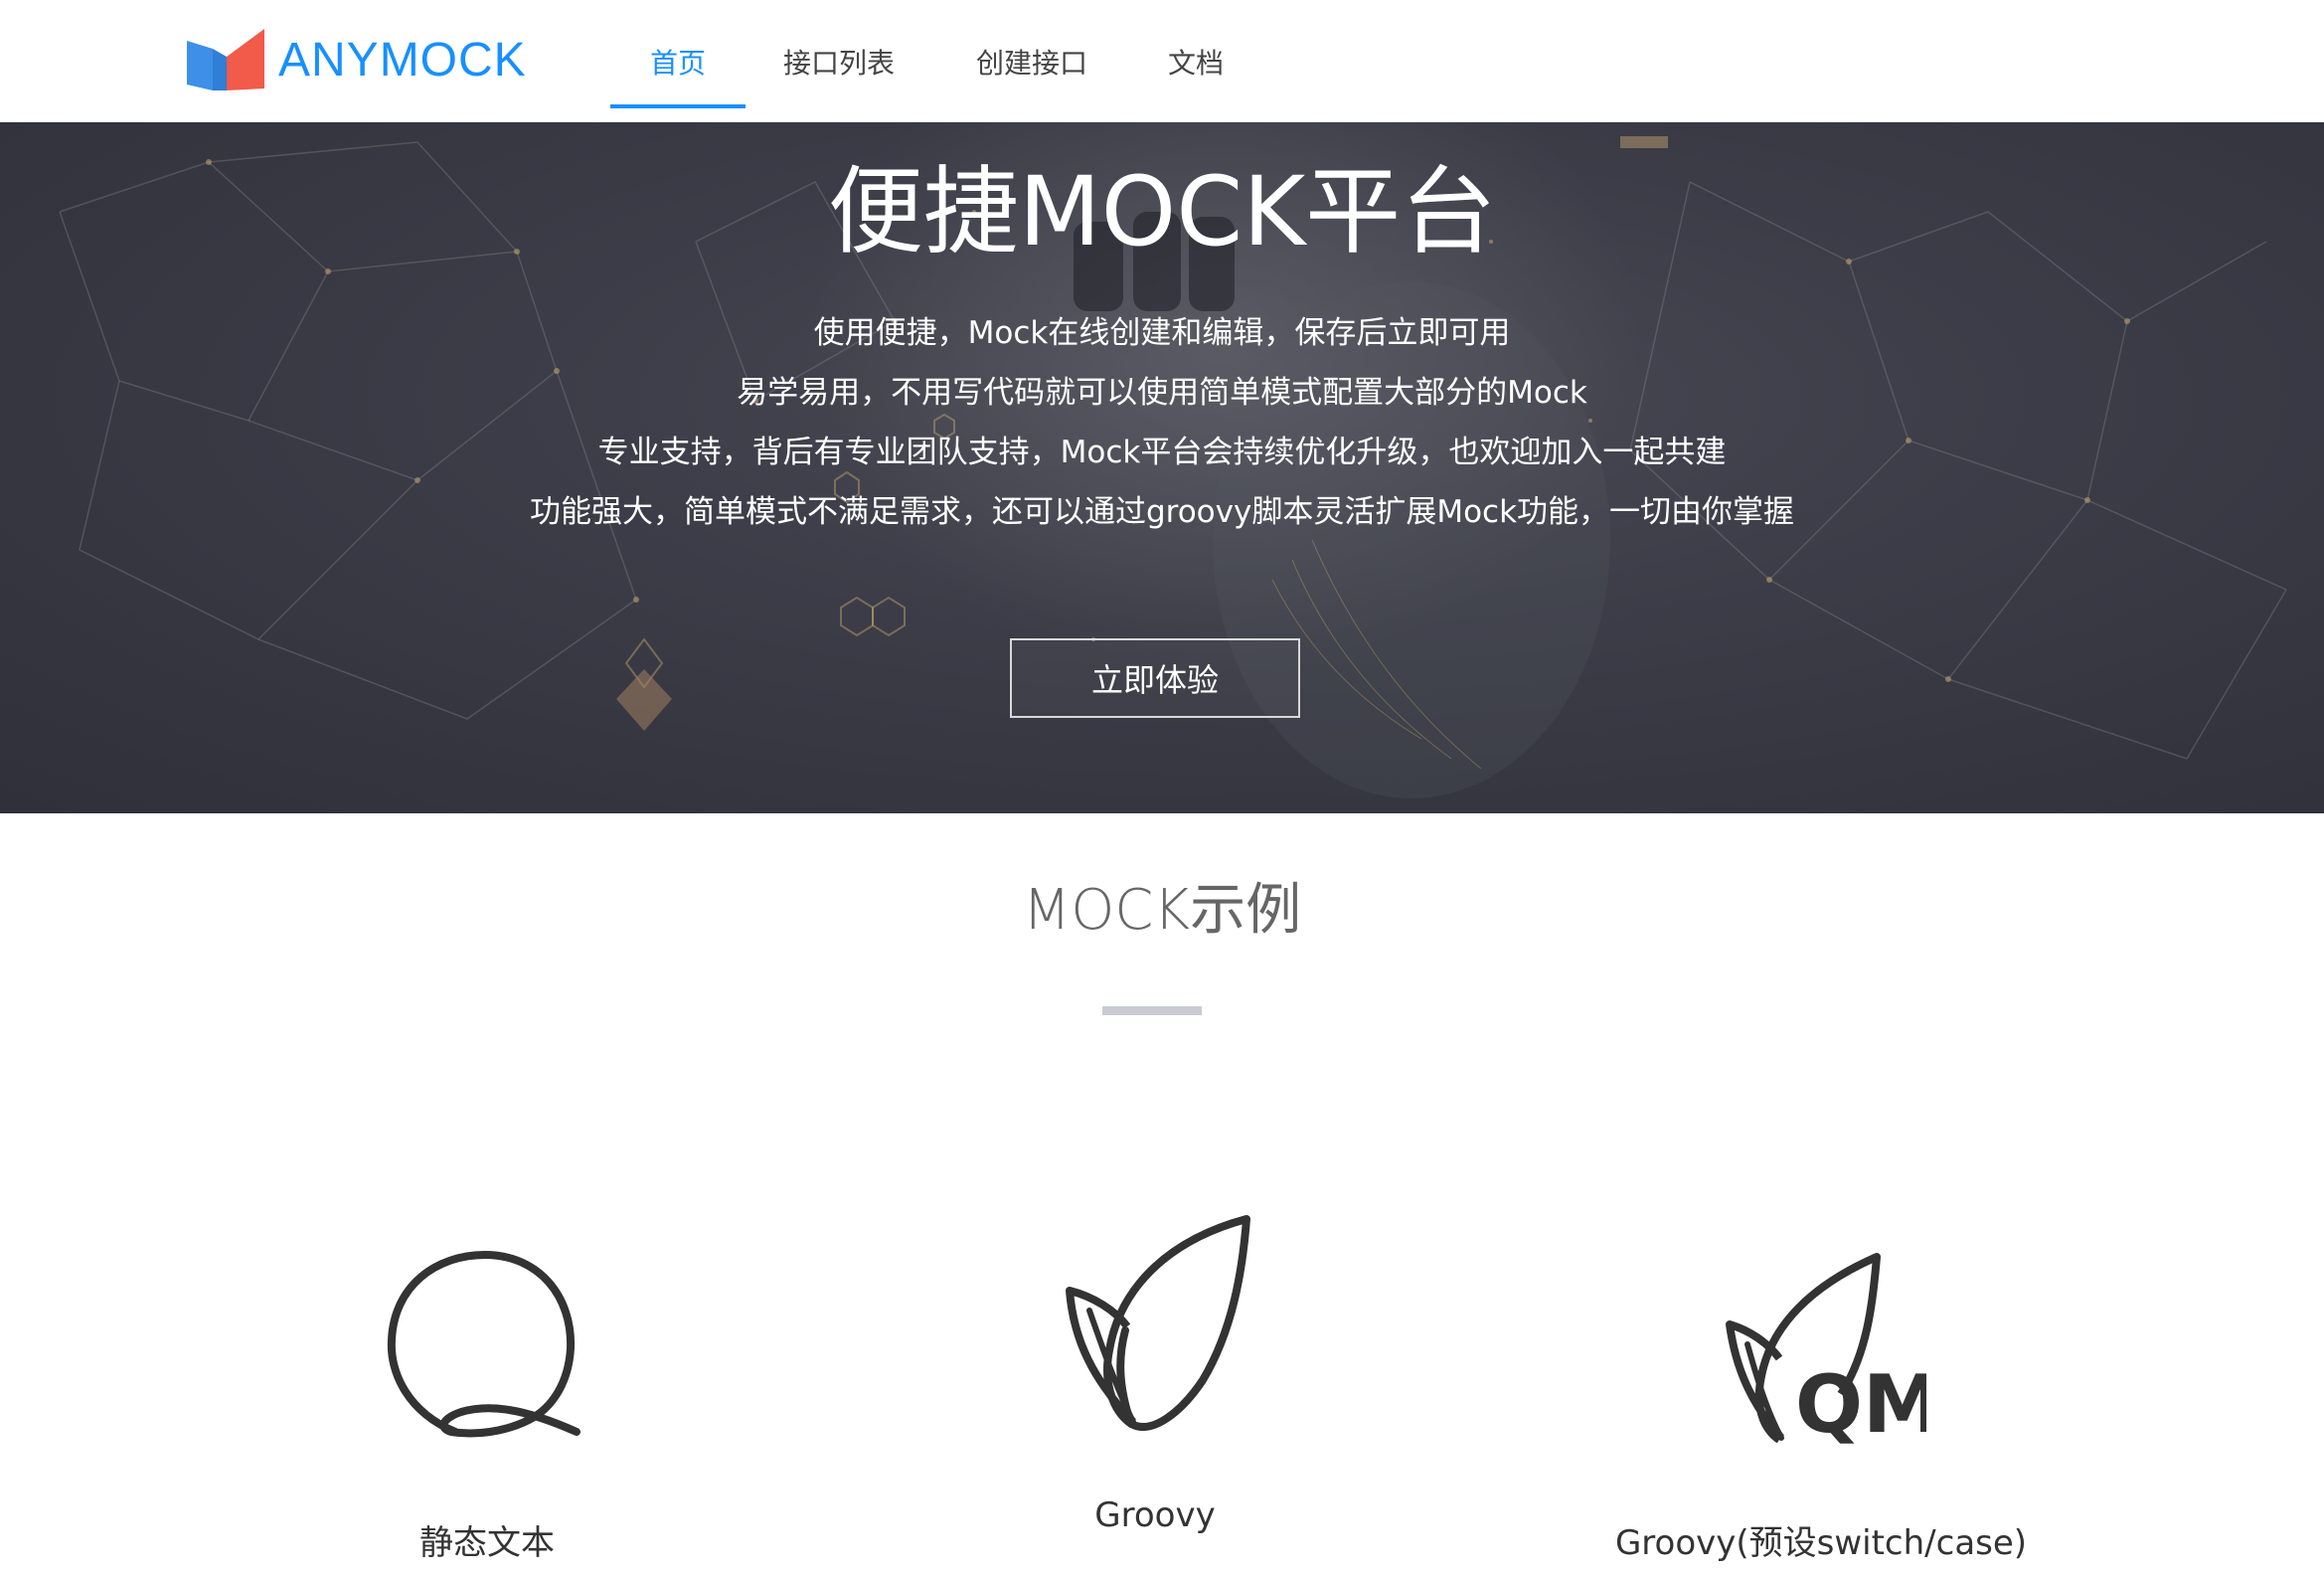  I want to click on nav-item-docs: 文档, so click(1195, 61).